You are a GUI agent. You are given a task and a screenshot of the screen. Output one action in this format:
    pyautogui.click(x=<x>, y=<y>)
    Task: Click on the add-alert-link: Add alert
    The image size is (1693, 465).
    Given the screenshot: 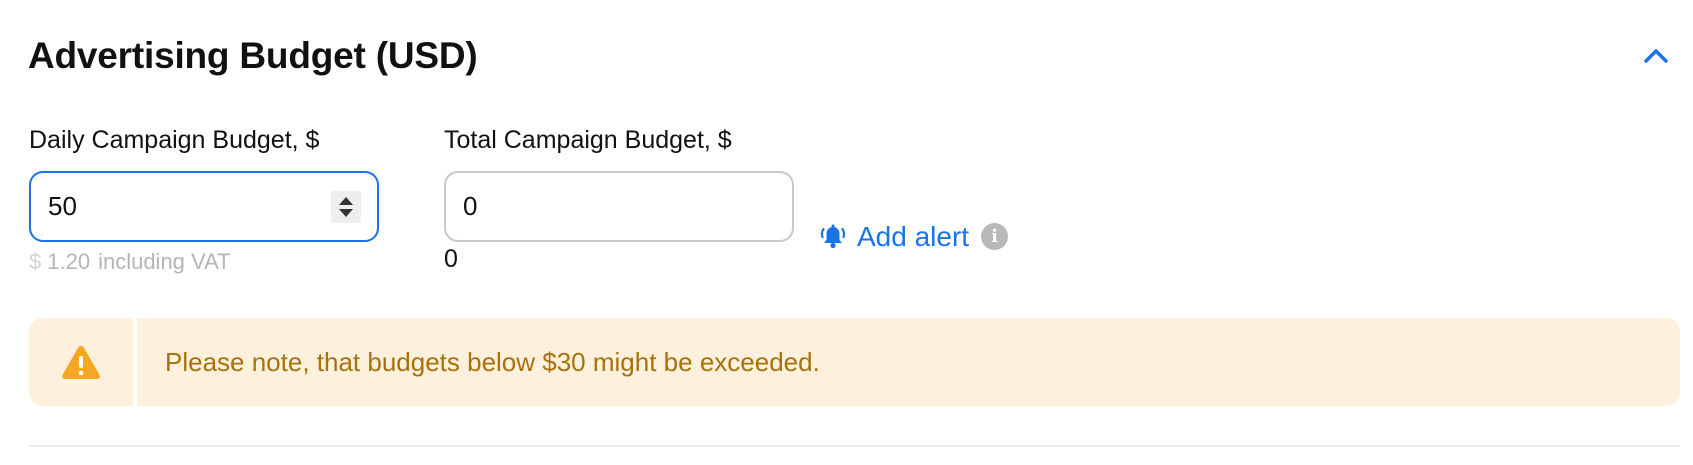 What is the action you would take?
    pyautogui.click(x=894, y=237)
    